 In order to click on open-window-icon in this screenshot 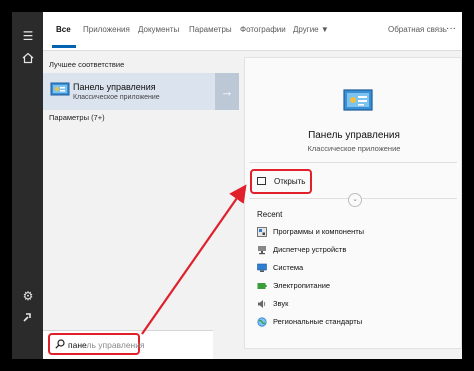, I will do `click(261, 181)`.